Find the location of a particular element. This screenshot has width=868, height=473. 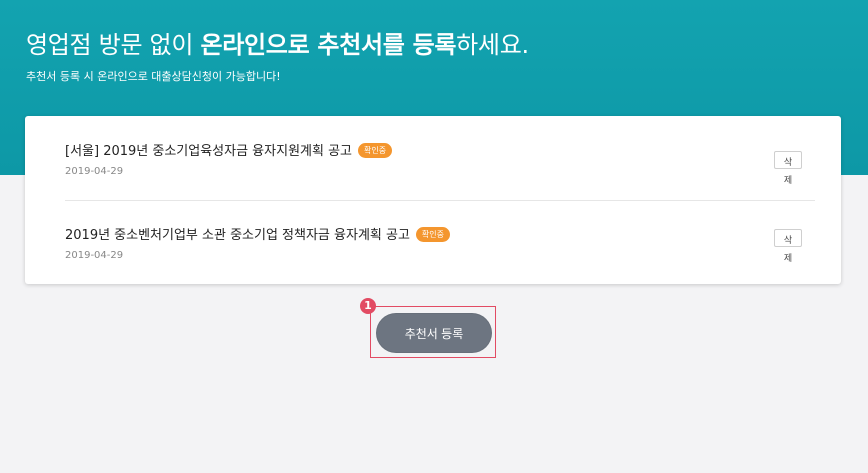

register-recommendation-button: 추천서 등록 is located at coordinates (434, 333).